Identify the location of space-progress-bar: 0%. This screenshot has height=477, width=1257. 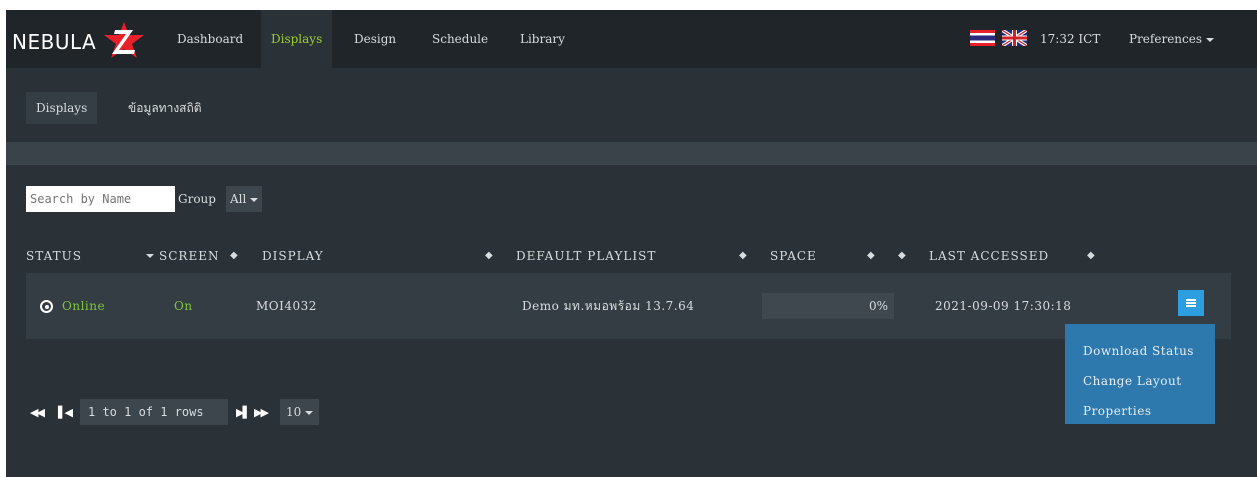
(828, 306).